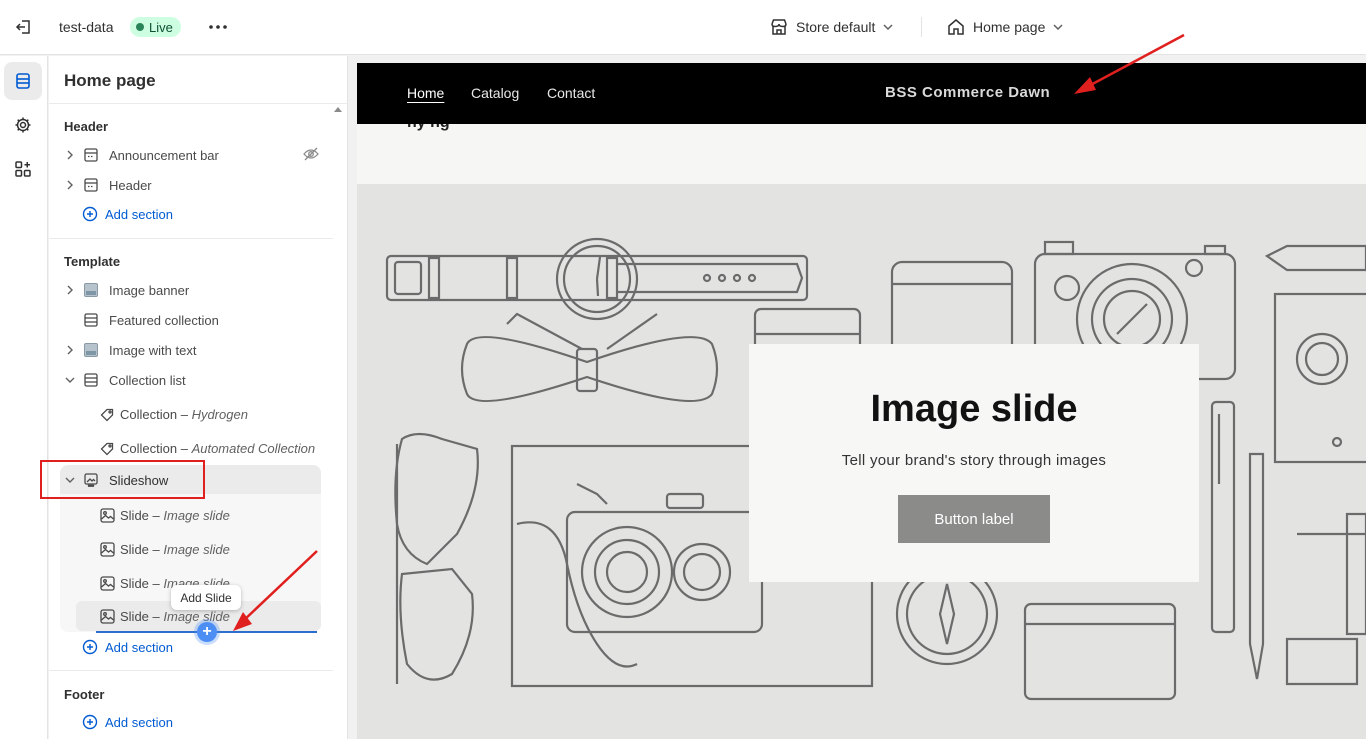 Image resolution: width=1366 pixels, height=739 pixels. What do you see at coordinates (130, 185) in the screenshot?
I see `section-label: Header` at bounding box center [130, 185].